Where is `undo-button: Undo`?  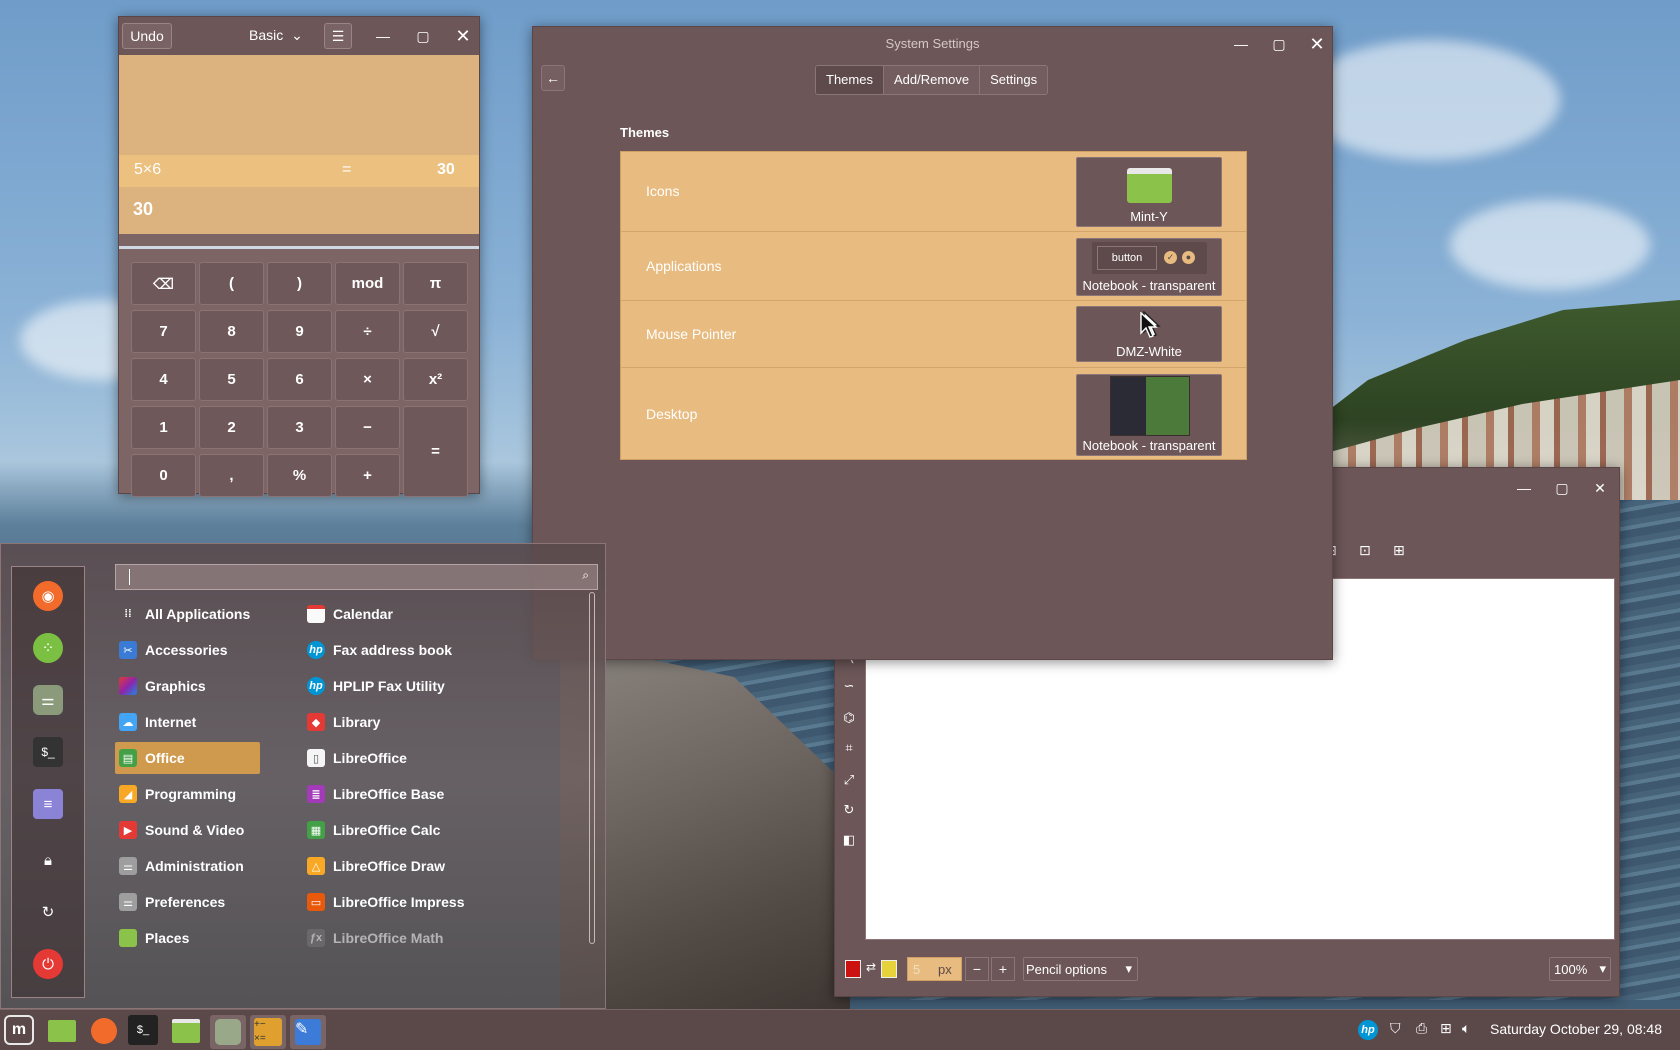
undo-button: Undo is located at coordinates (147, 36).